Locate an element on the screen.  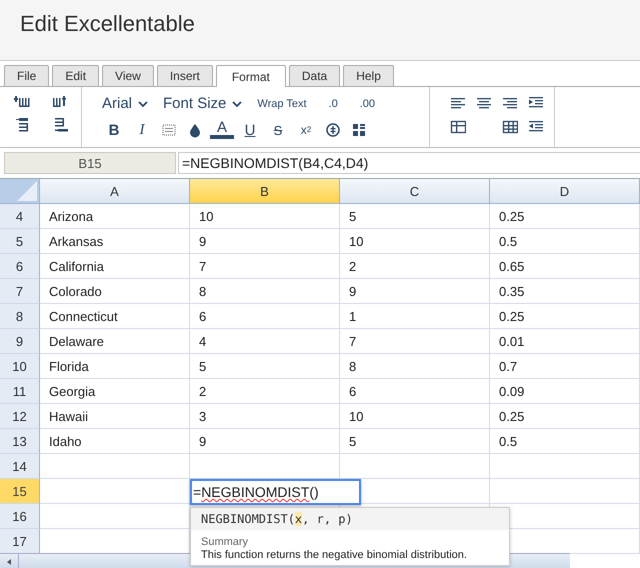
table-cell: 0.01 is located at coordinates (565, 341).